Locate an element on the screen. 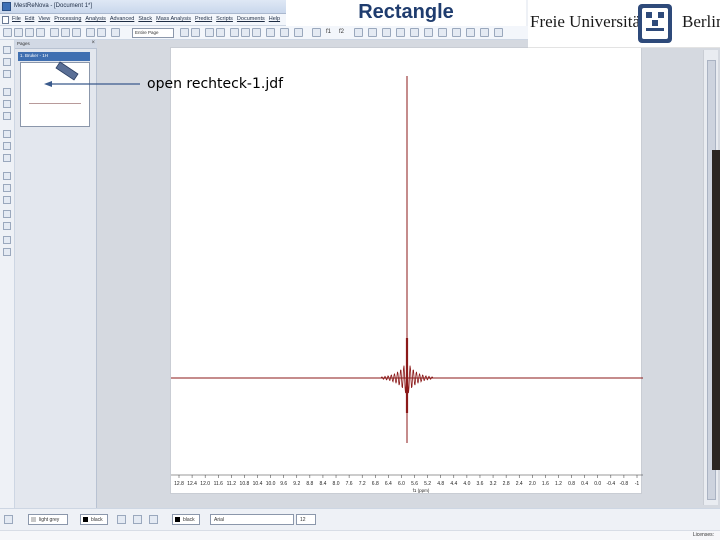  integrate-button is located at coordinates (414, 32).